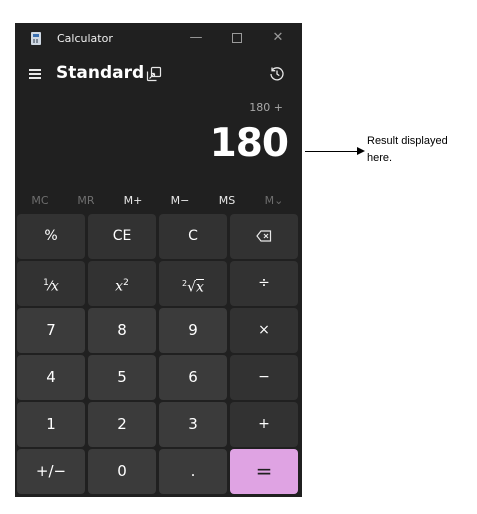 The image size is (477, 514). What do you see at coordinates (100, 73) in the screenshot?
I see `mode-title: Standard` at bounding box center [100, 73].